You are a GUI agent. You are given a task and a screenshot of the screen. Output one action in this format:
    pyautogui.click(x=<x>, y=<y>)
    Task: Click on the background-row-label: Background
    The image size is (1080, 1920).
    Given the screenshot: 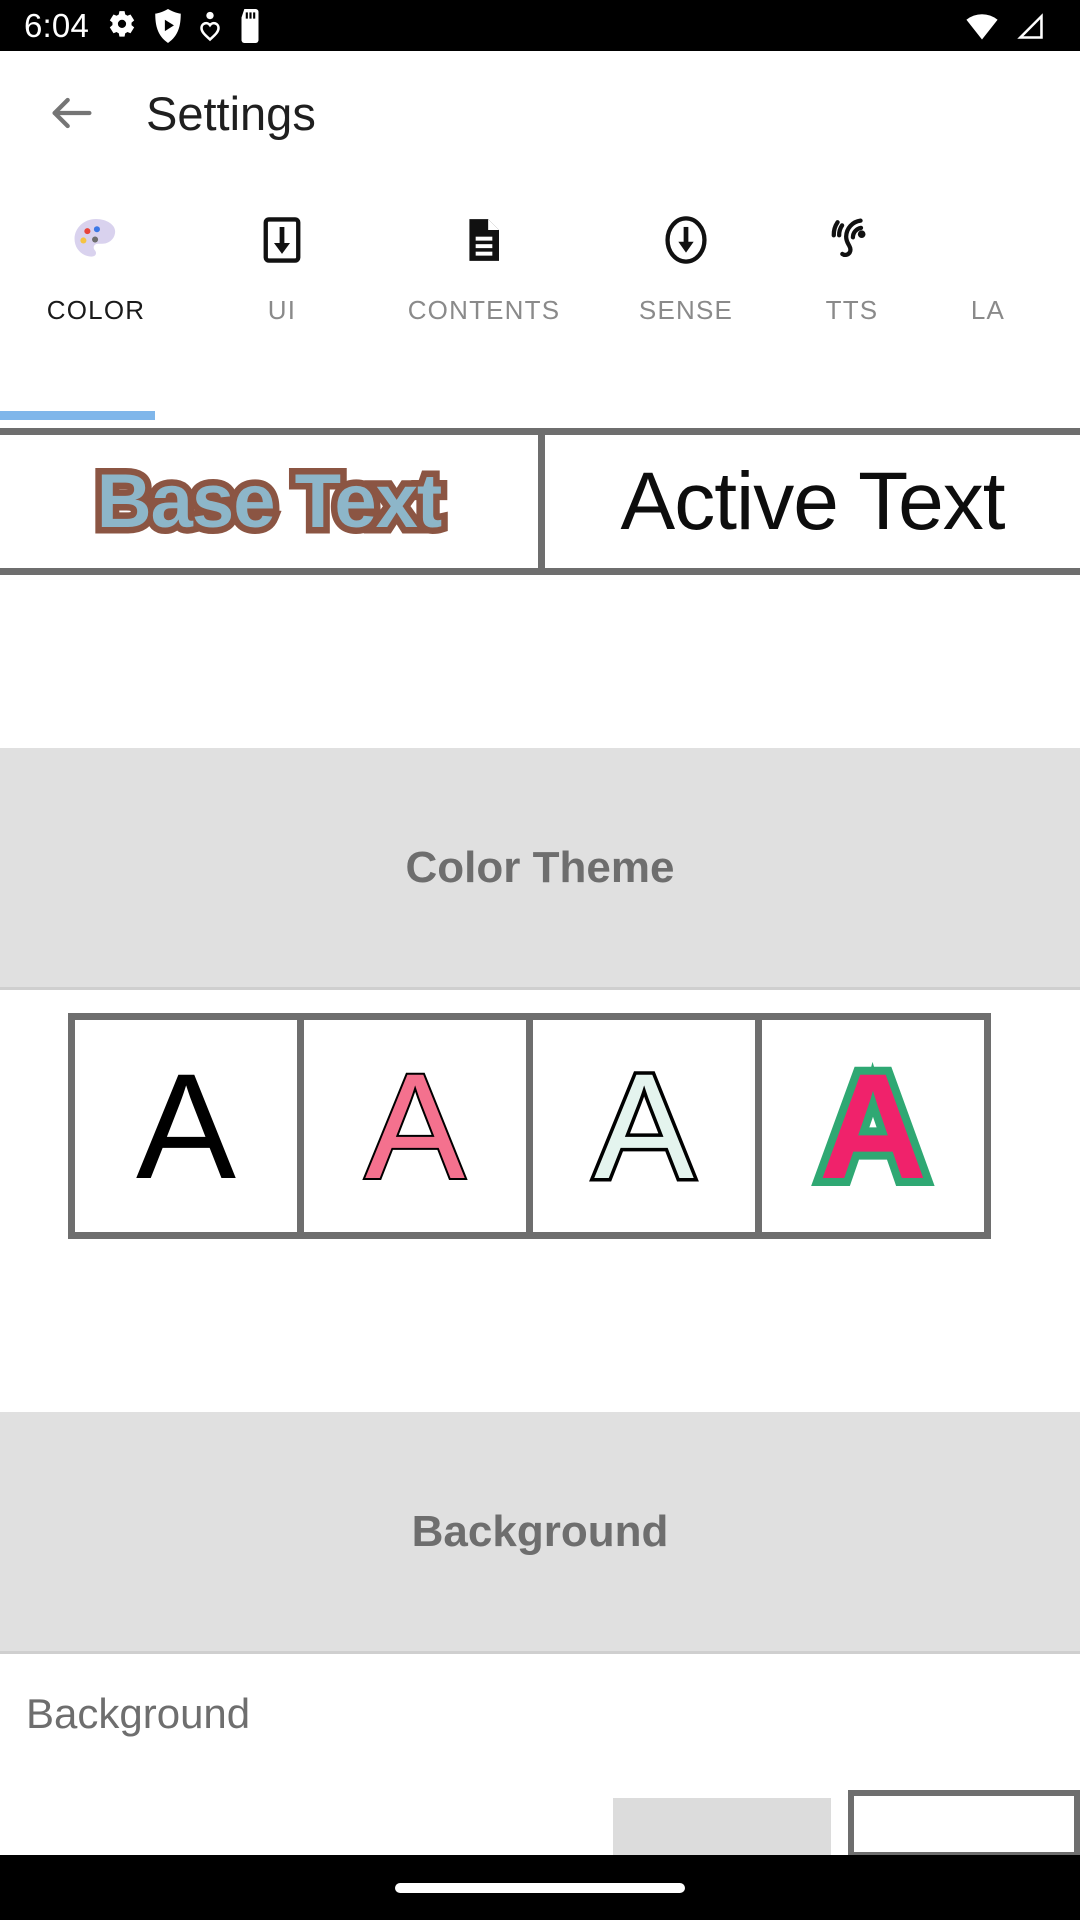 What is the action you would take?
    pyautogui.click(x=138, y=1713)
    